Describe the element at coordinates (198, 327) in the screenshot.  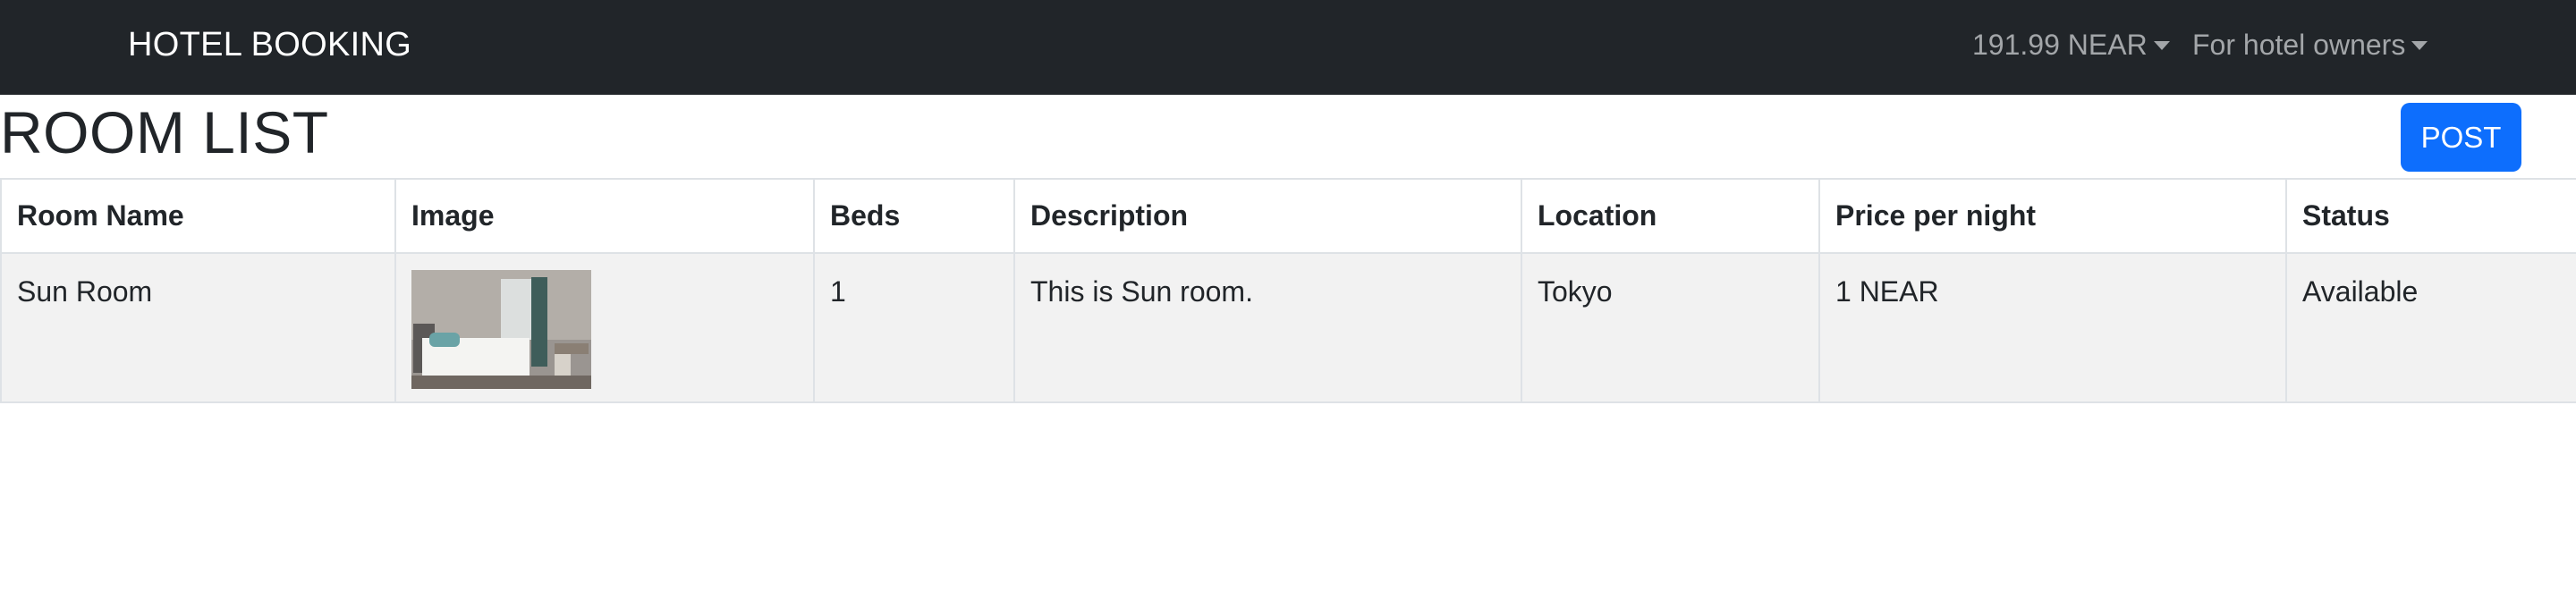
I see `cell-room-name: Sun Room` at that location.